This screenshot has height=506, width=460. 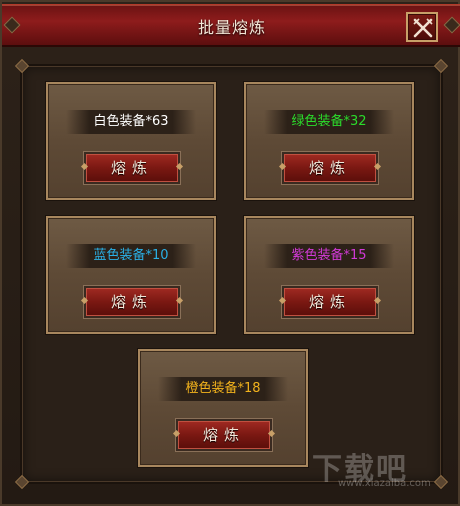 What do you see at coordinates (330, 302) in the screenshot?
I see `smelt-purple-button: 熔炼` at bounding box center [330, 302].